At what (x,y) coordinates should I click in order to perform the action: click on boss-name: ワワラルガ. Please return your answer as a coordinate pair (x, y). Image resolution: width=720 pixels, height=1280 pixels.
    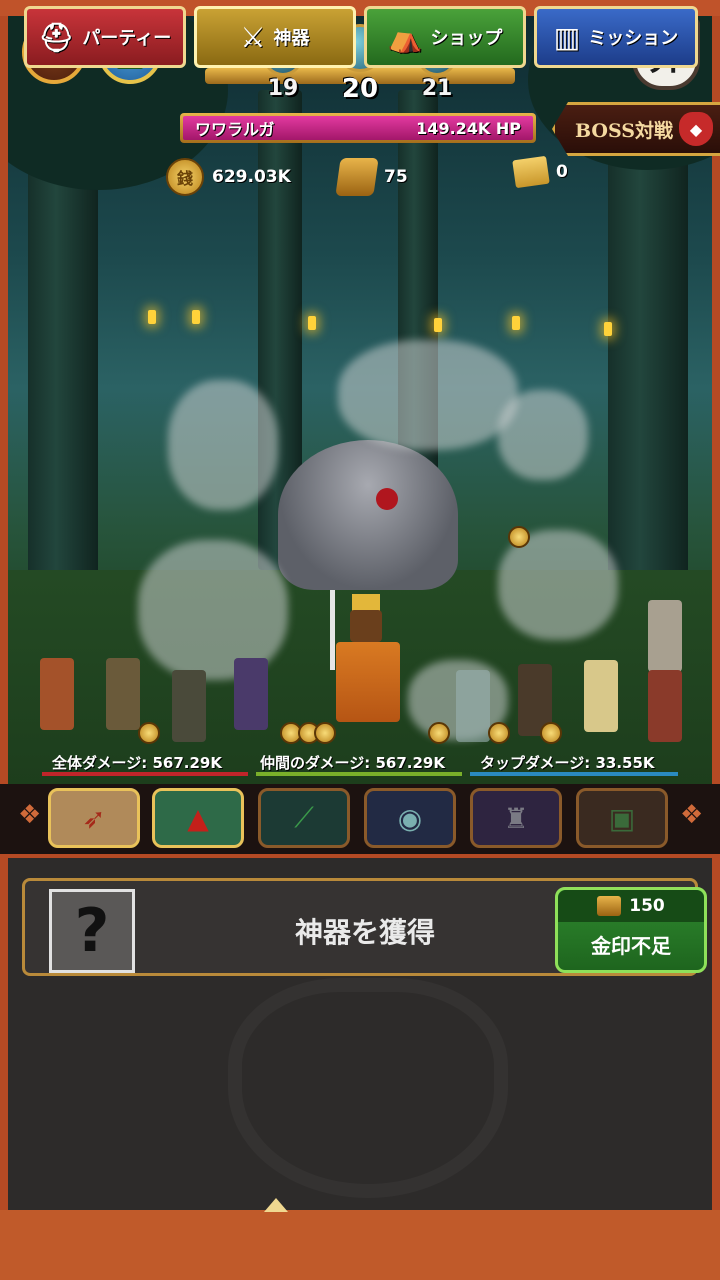
    Looking at the image, I should click on (235, 129).